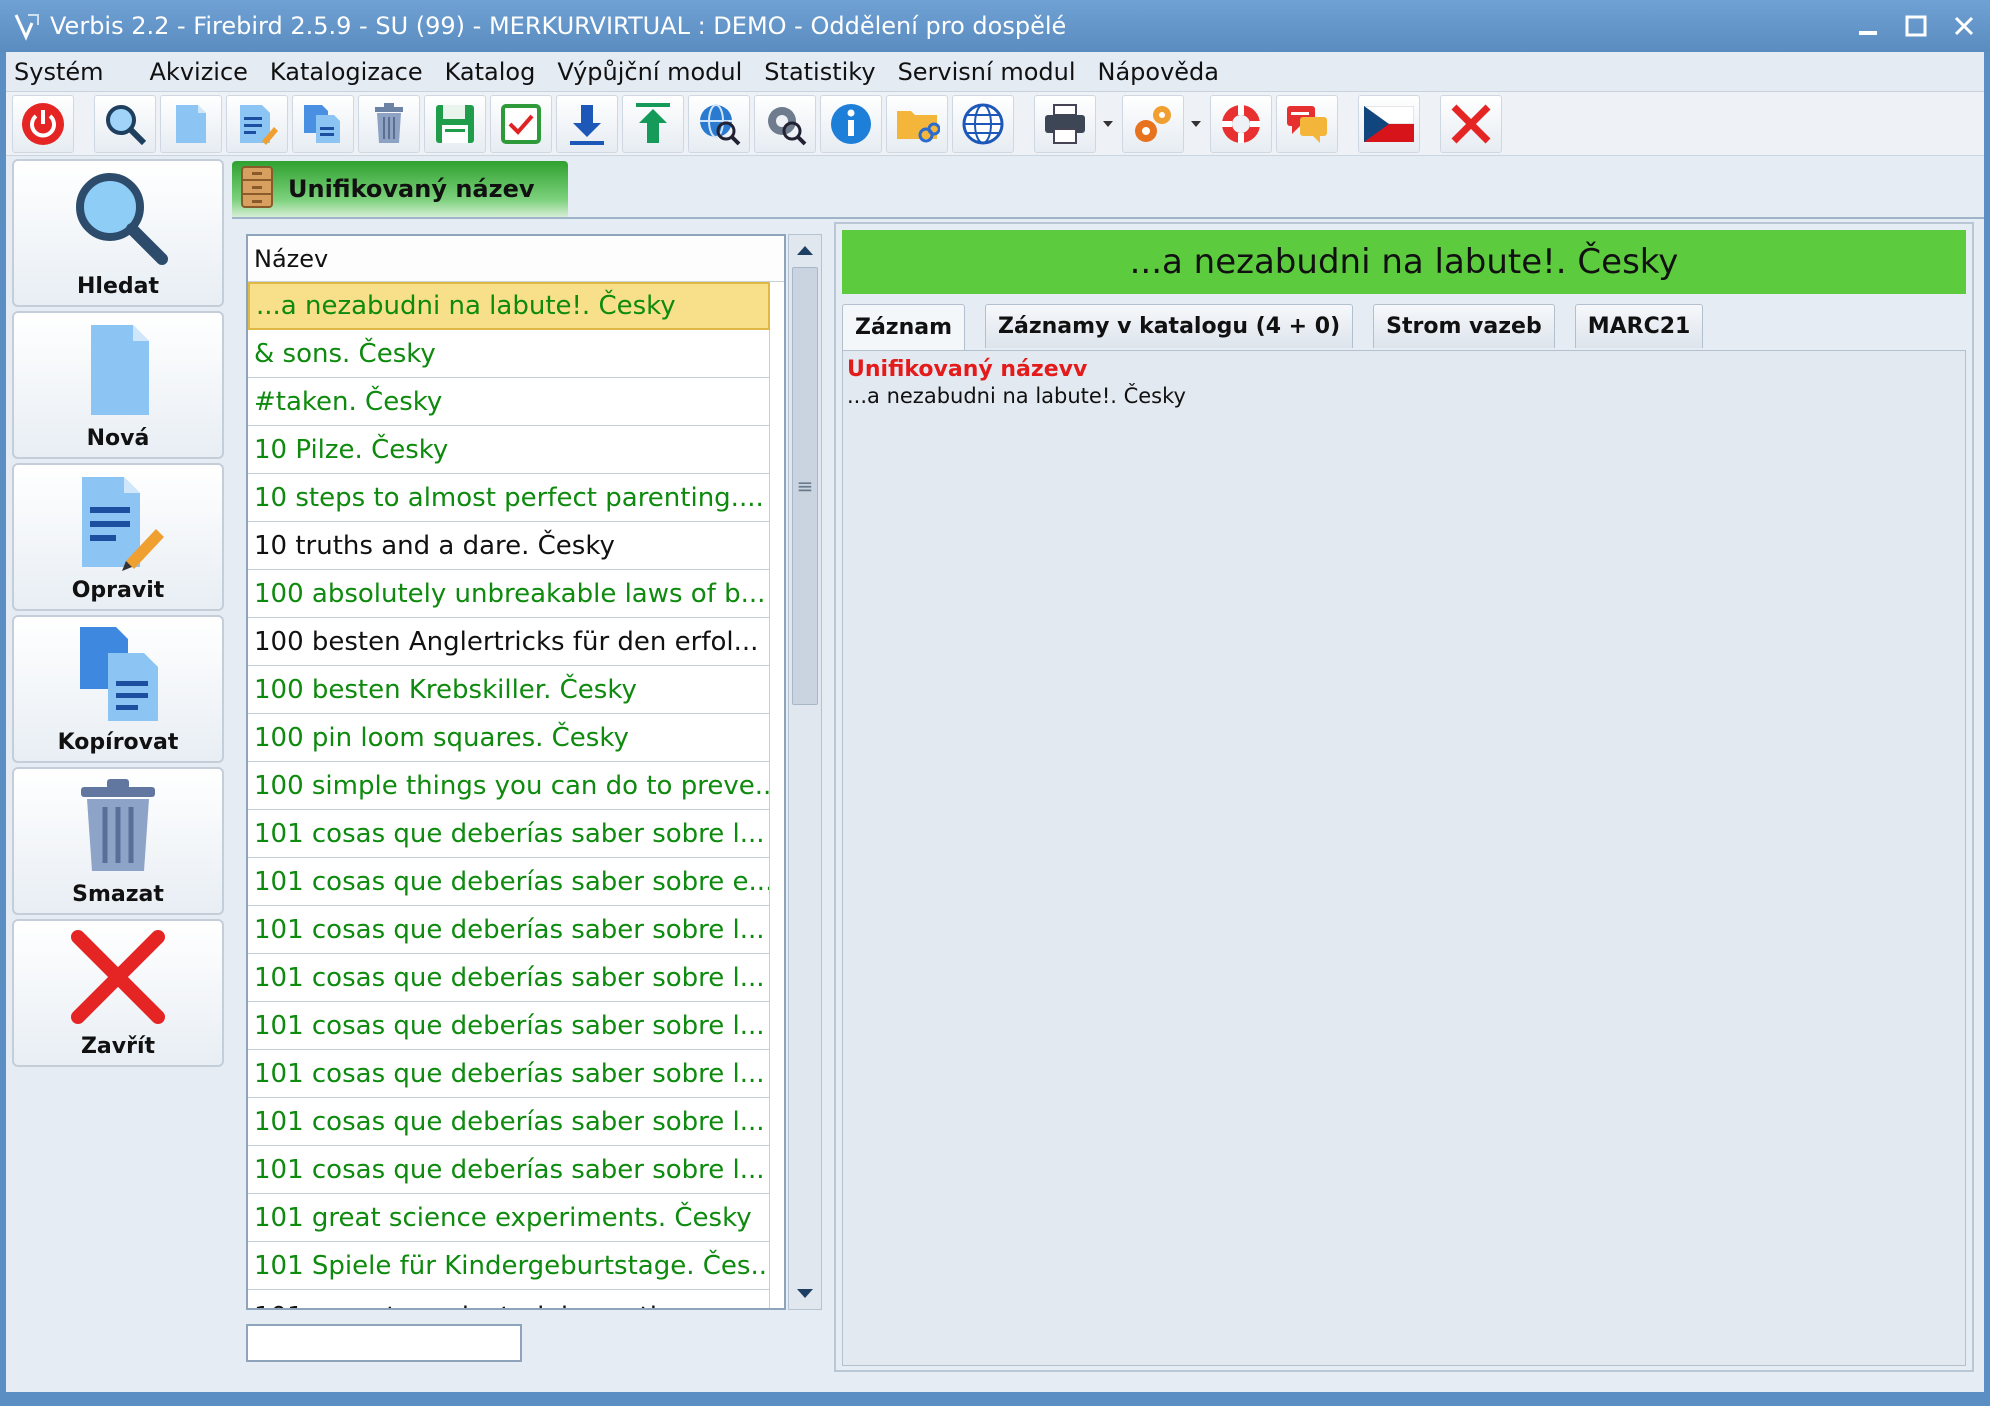 This screenshot has height=1406, width=1990. I want to click on tools-dropdown-icon, so click(1196, 124).